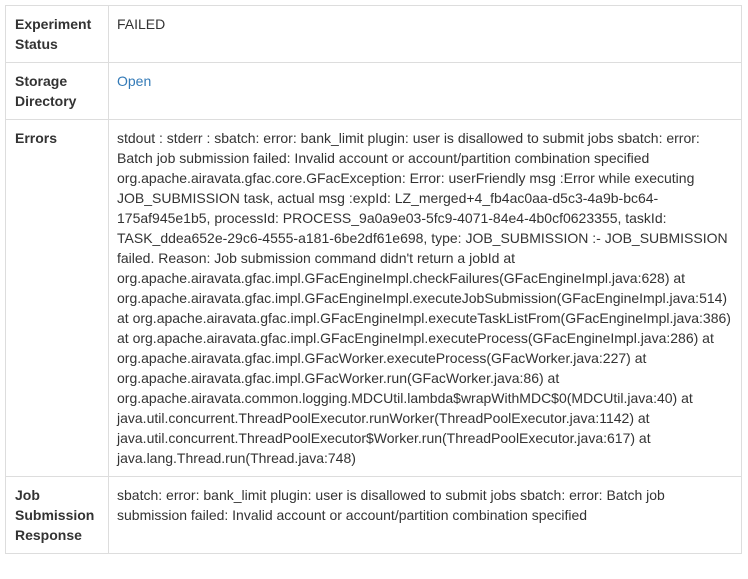  Describe the element at coordinates (134, 81) in the screenshot. I see `open-storage-link: Open` at that location.